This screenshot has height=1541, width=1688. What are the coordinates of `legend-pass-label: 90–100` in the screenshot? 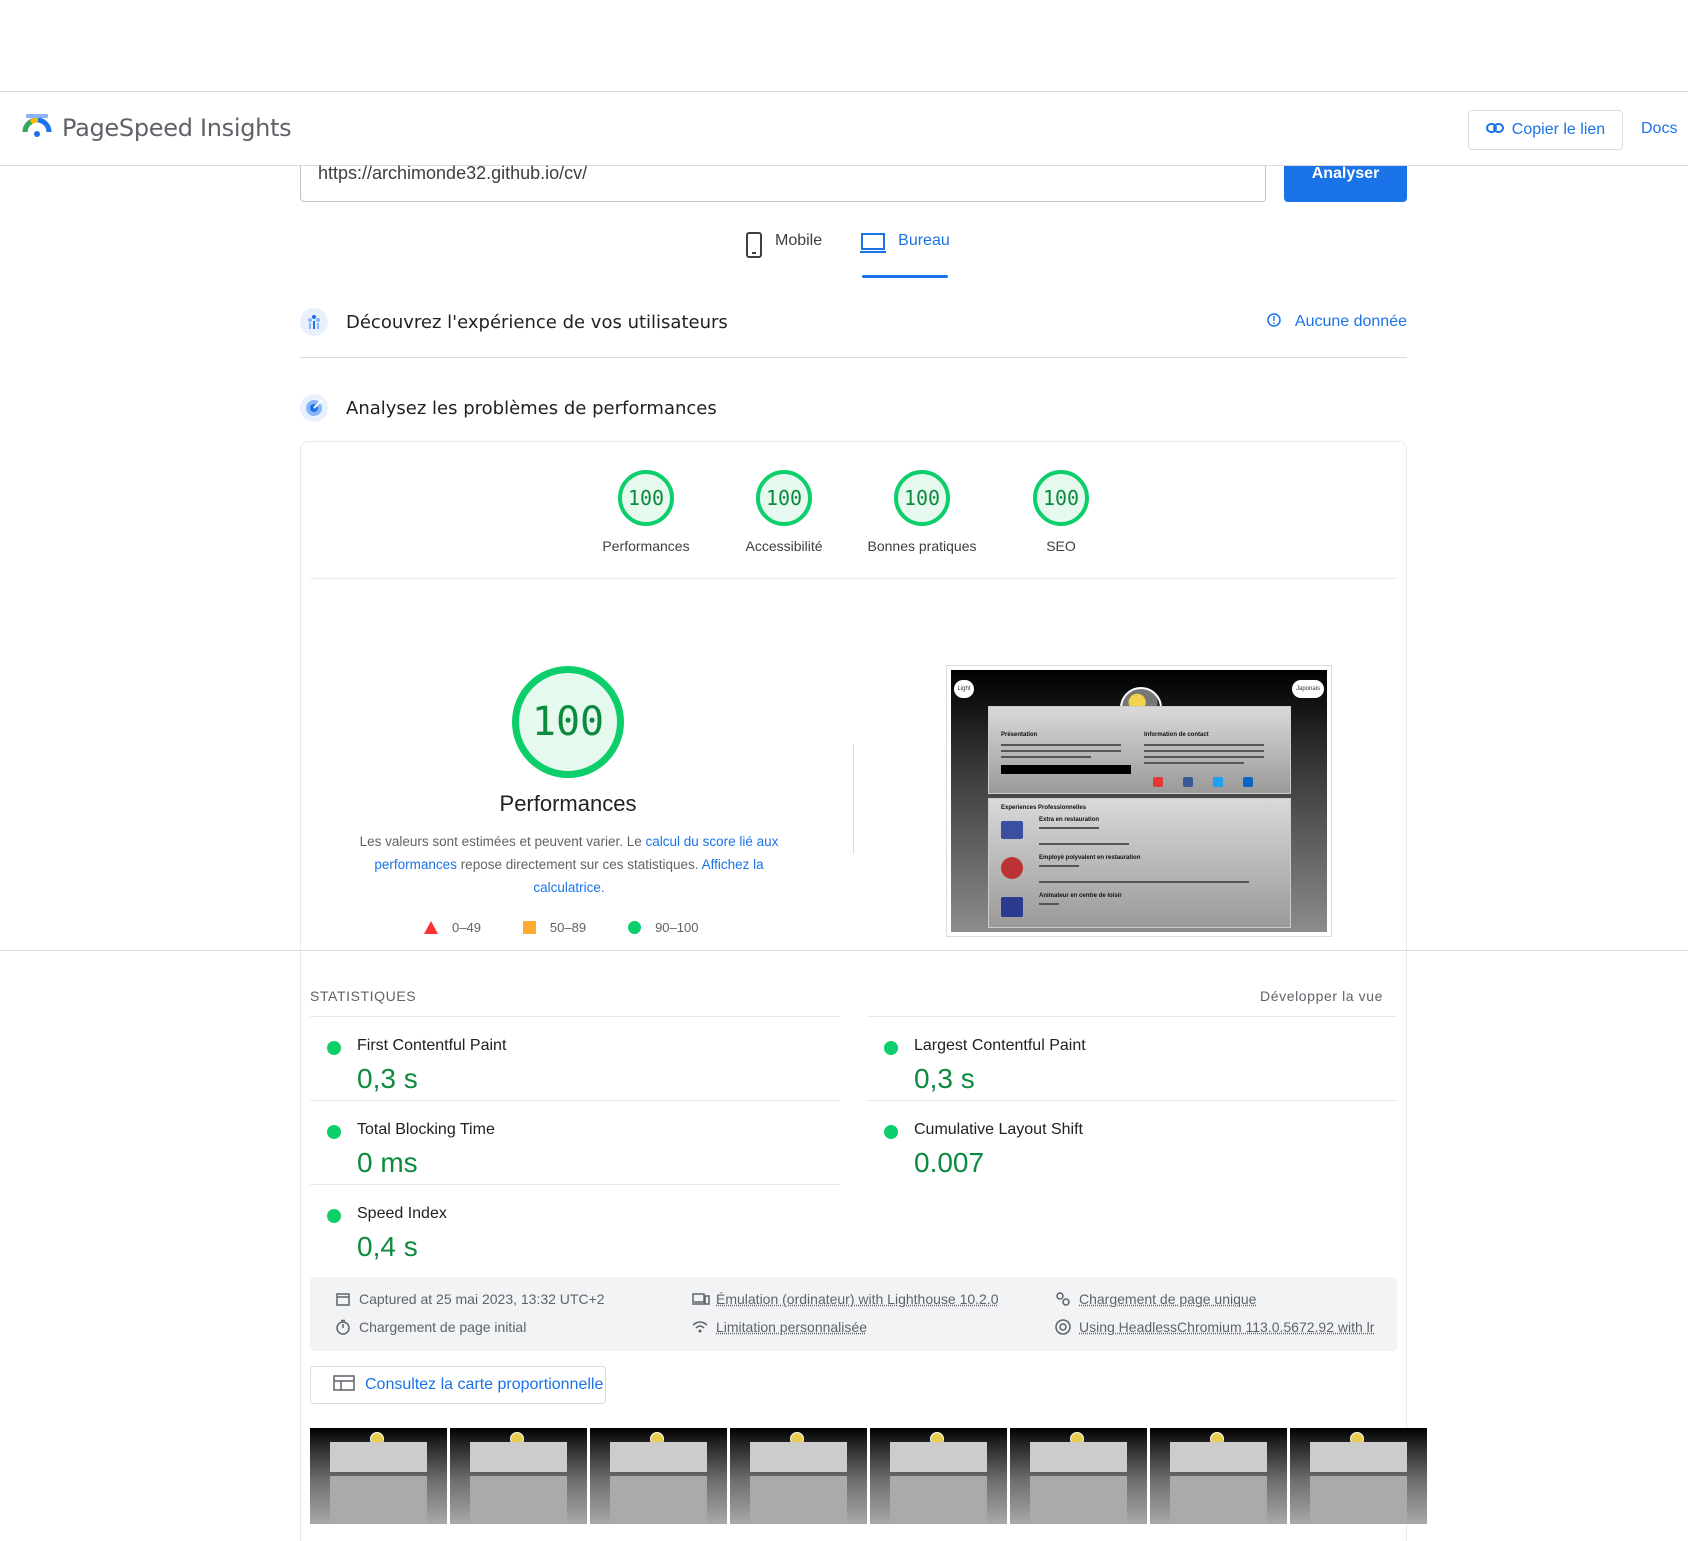 It's located at (677, 927).